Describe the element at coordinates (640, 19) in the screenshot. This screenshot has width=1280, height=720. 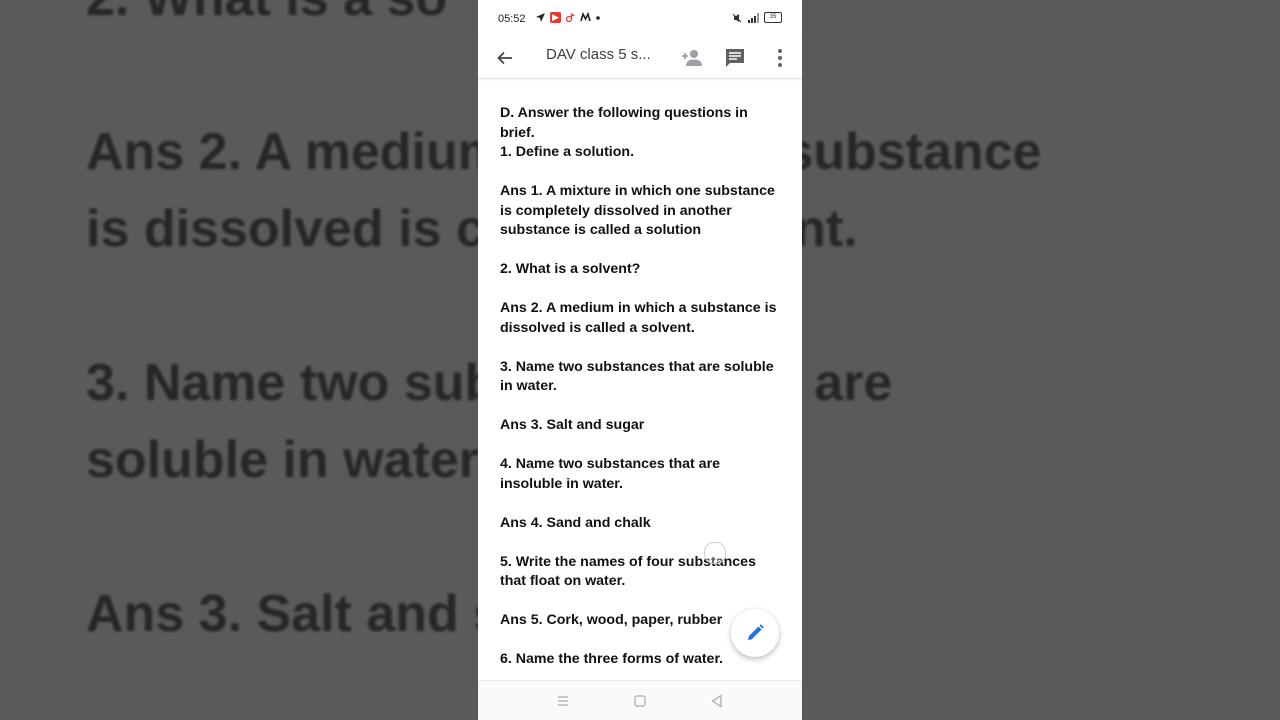
I see `status-bar: 05:52 ▶ 35` at that location.